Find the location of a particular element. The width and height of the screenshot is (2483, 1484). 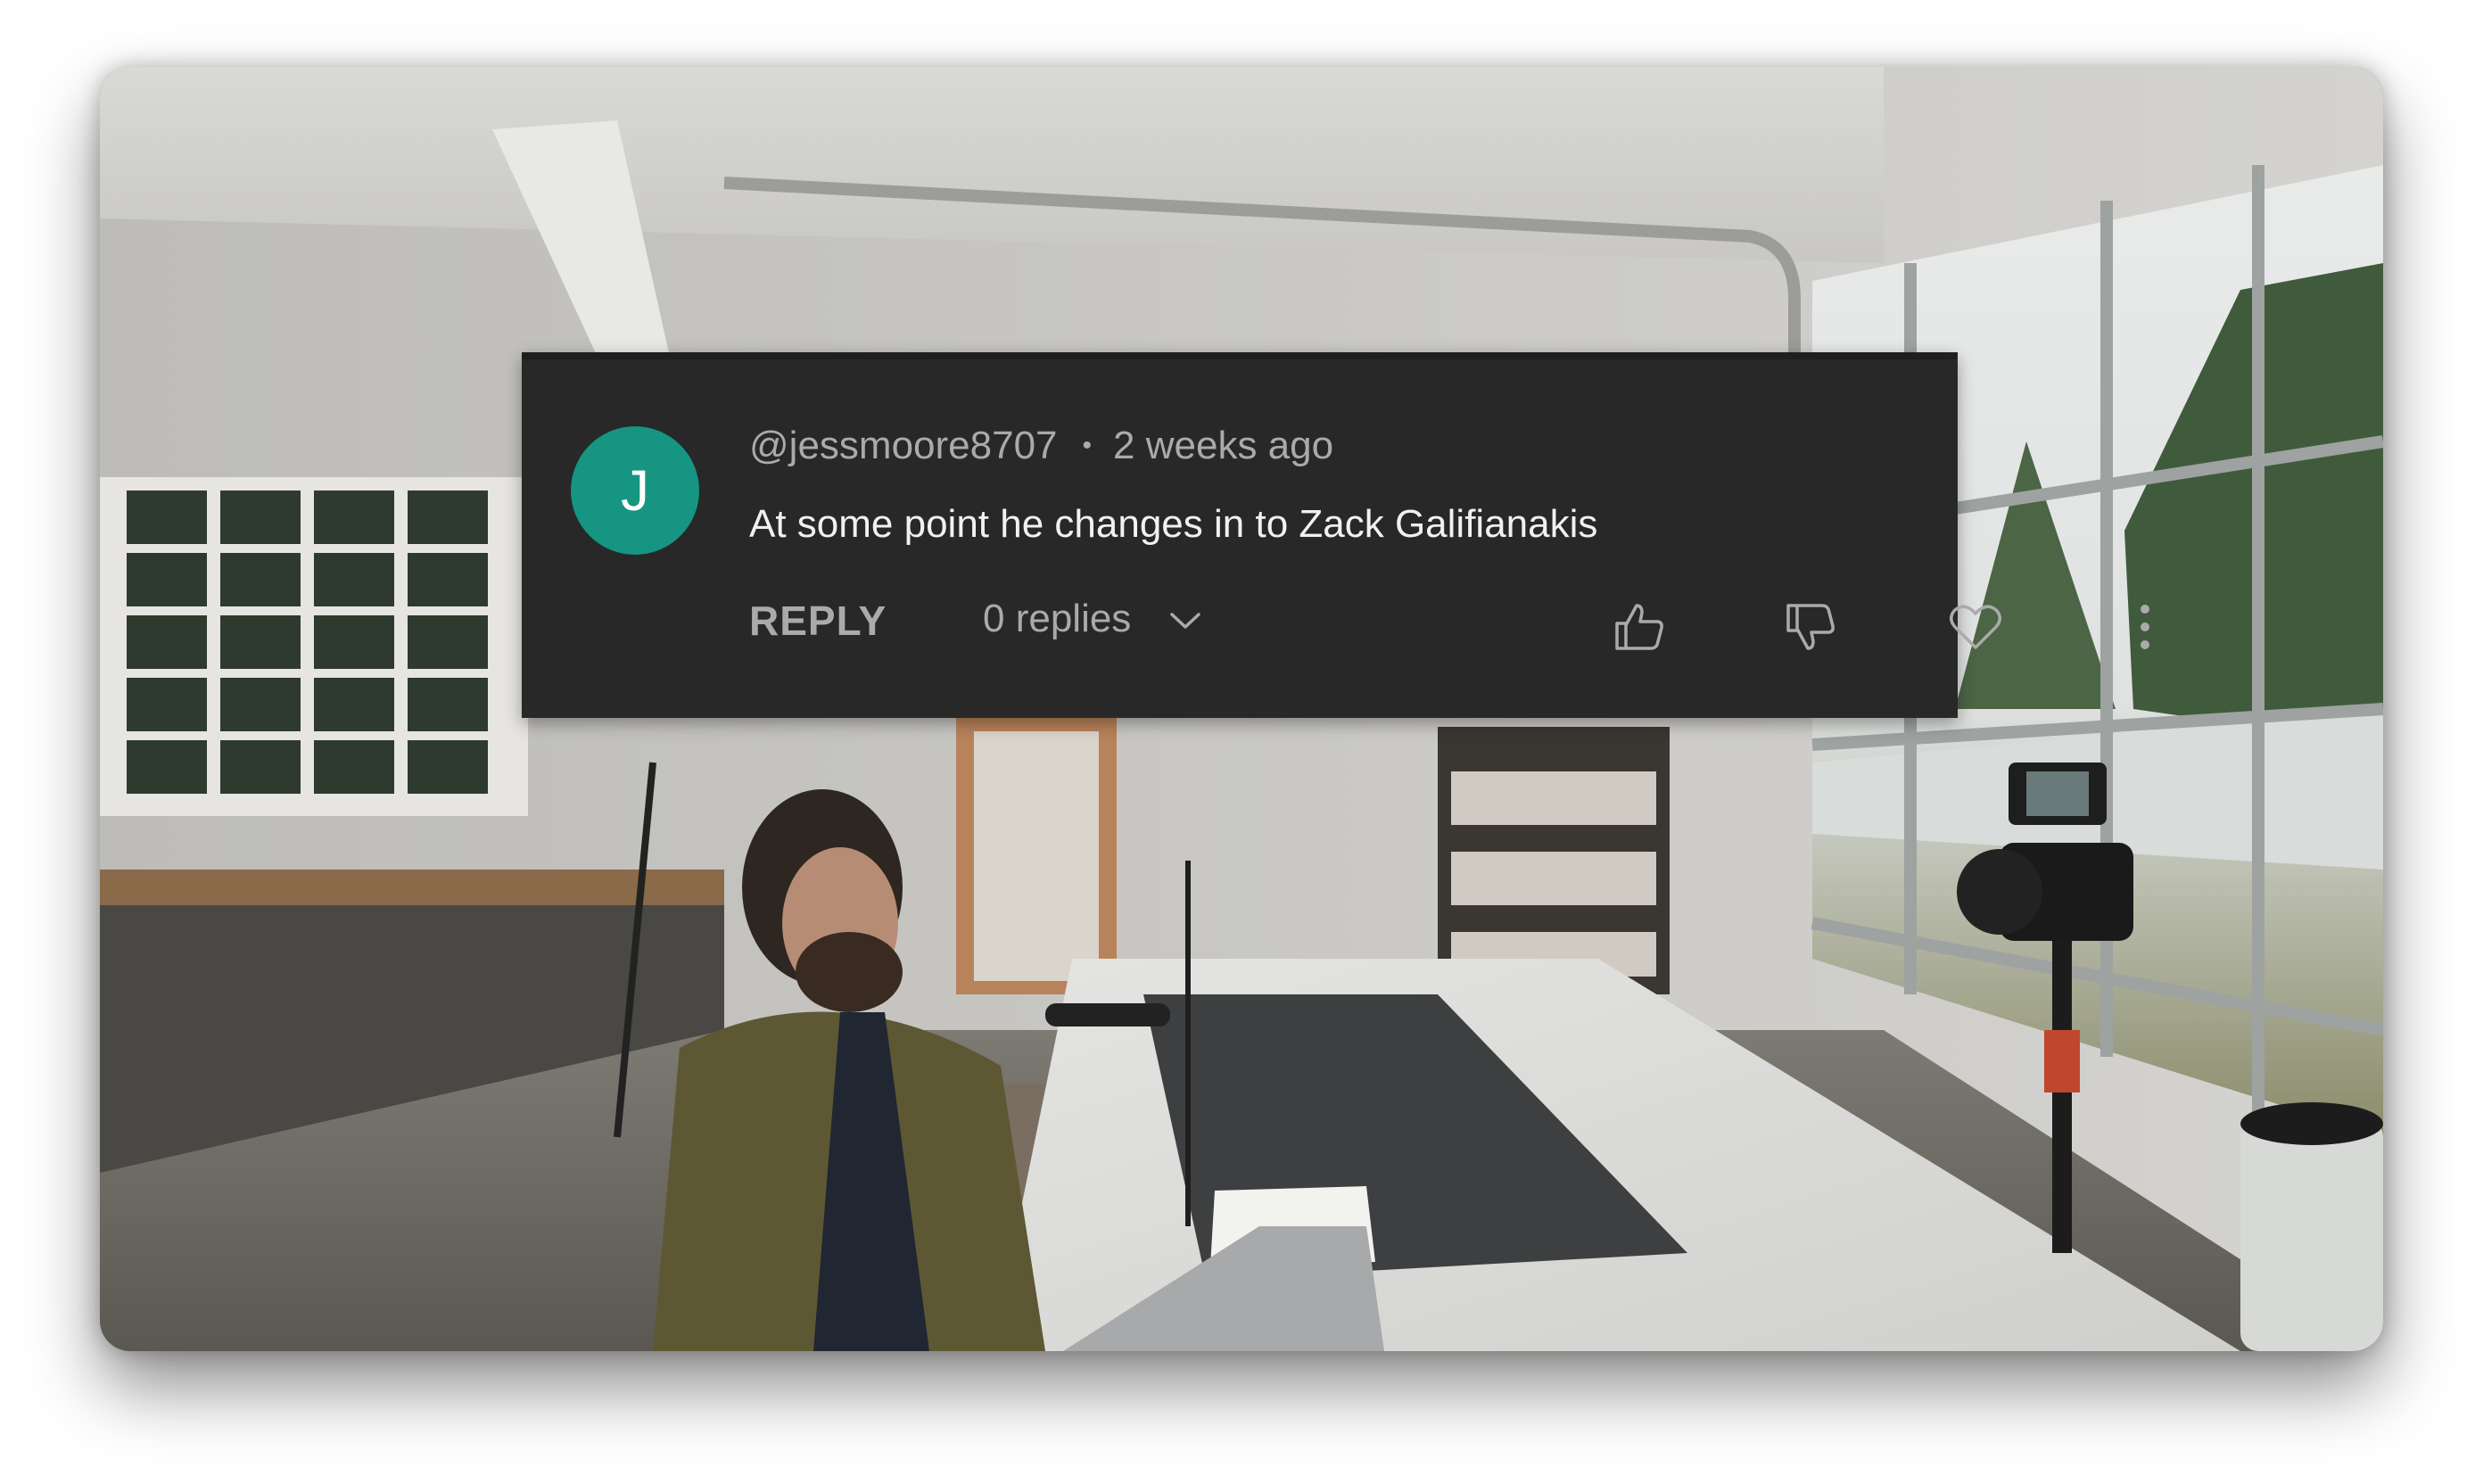

more-vertical-icon is located at coordinates (2145, 629).